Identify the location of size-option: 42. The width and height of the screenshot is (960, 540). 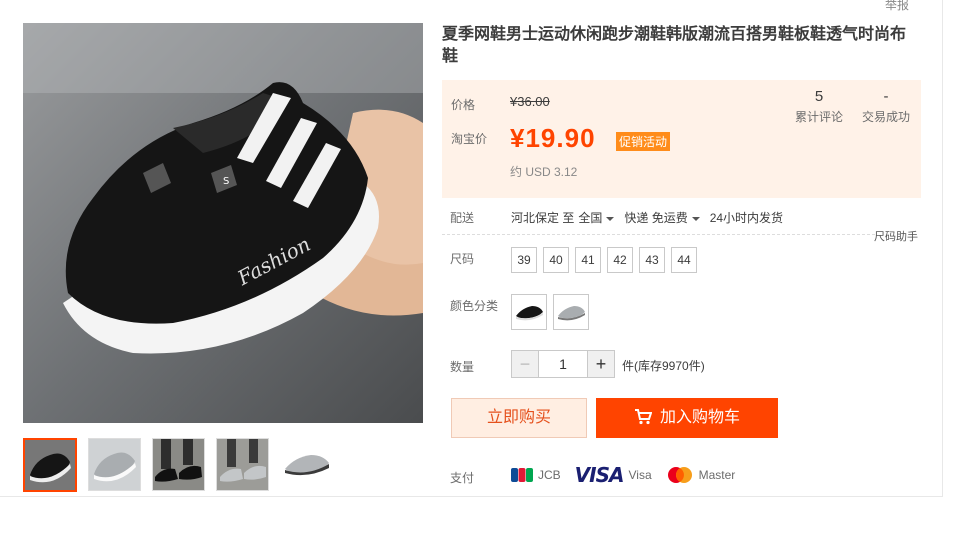
(620, 260).